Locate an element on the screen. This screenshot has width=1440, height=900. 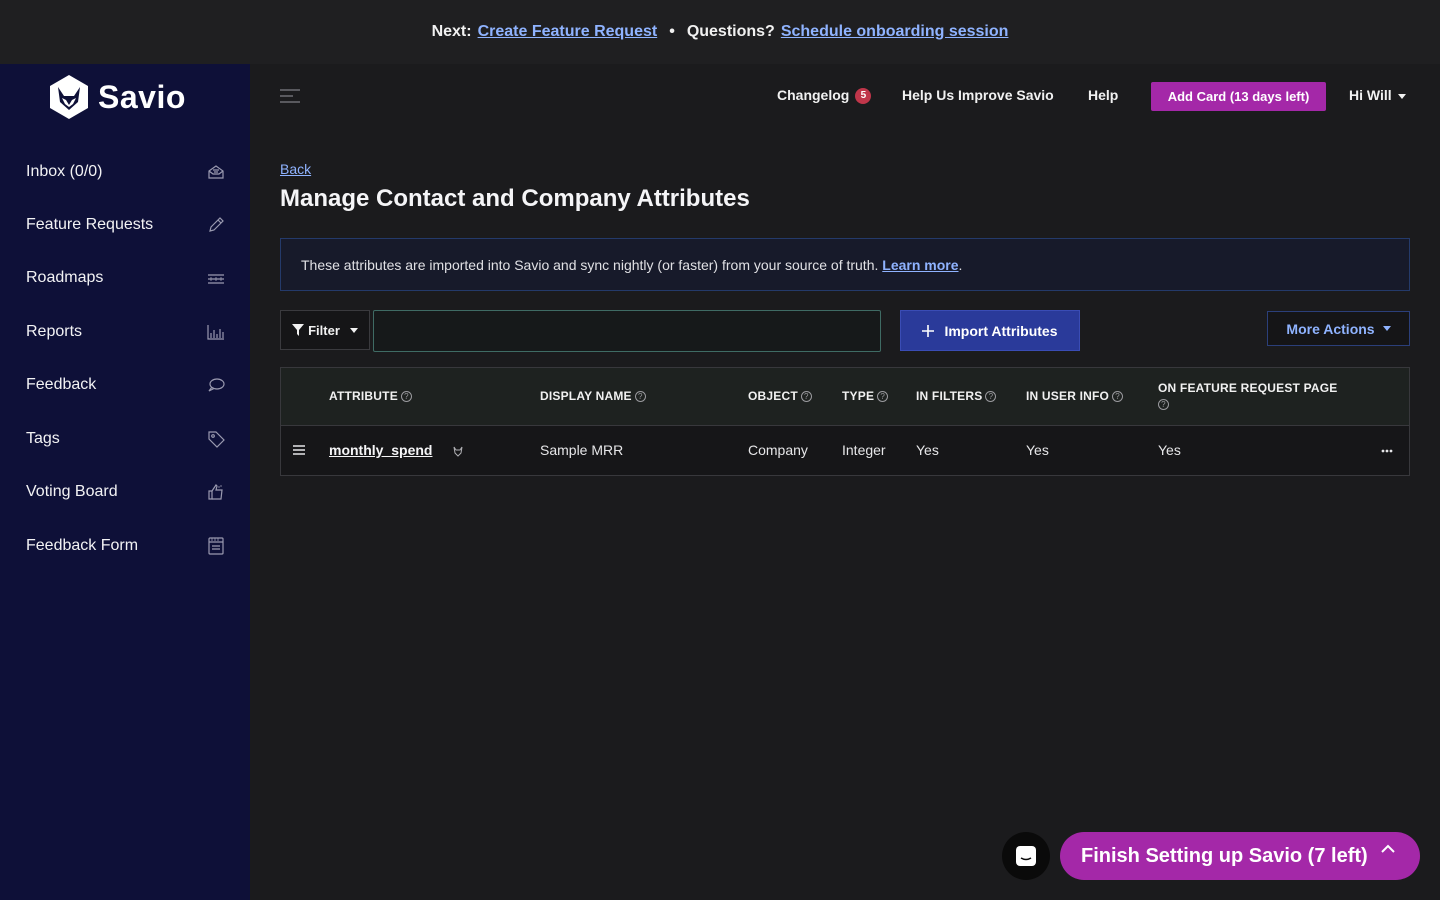
on-fr-page-cell: Yes is located at coordinates (1169, 450).